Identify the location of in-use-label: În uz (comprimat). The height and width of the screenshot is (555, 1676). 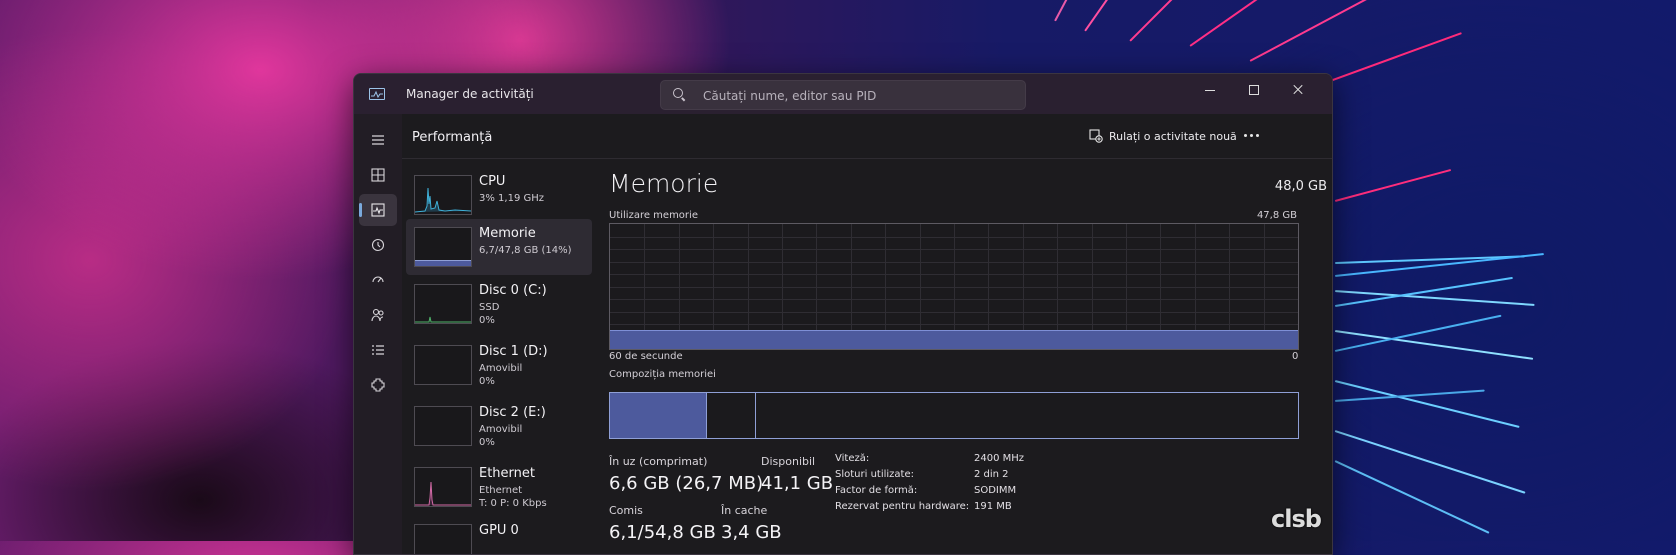
(658, 461).